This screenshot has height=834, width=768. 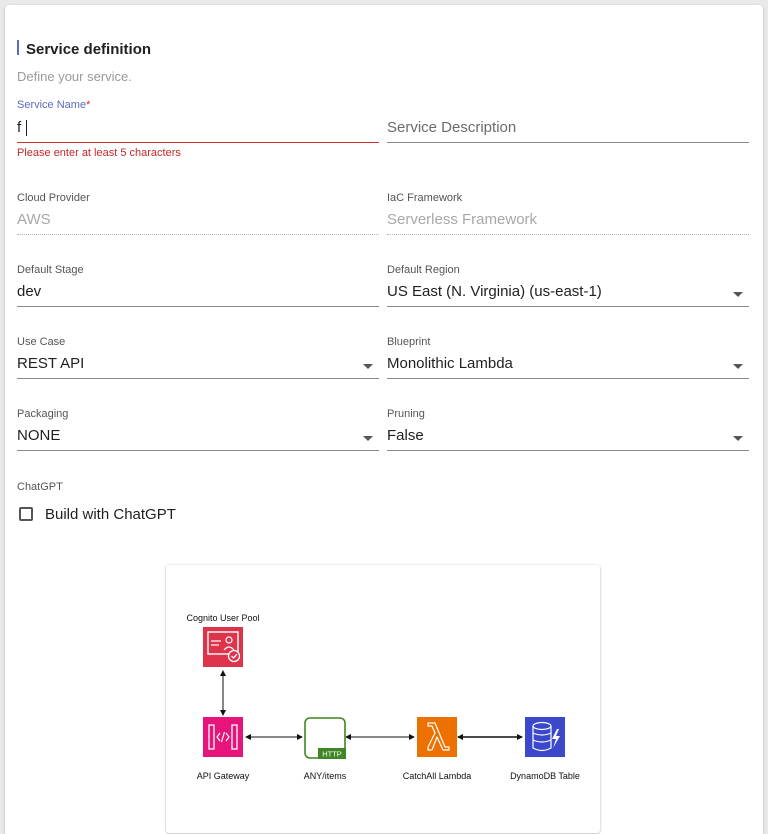 I want to click on packaging-underline, so click(x=198, y=450).